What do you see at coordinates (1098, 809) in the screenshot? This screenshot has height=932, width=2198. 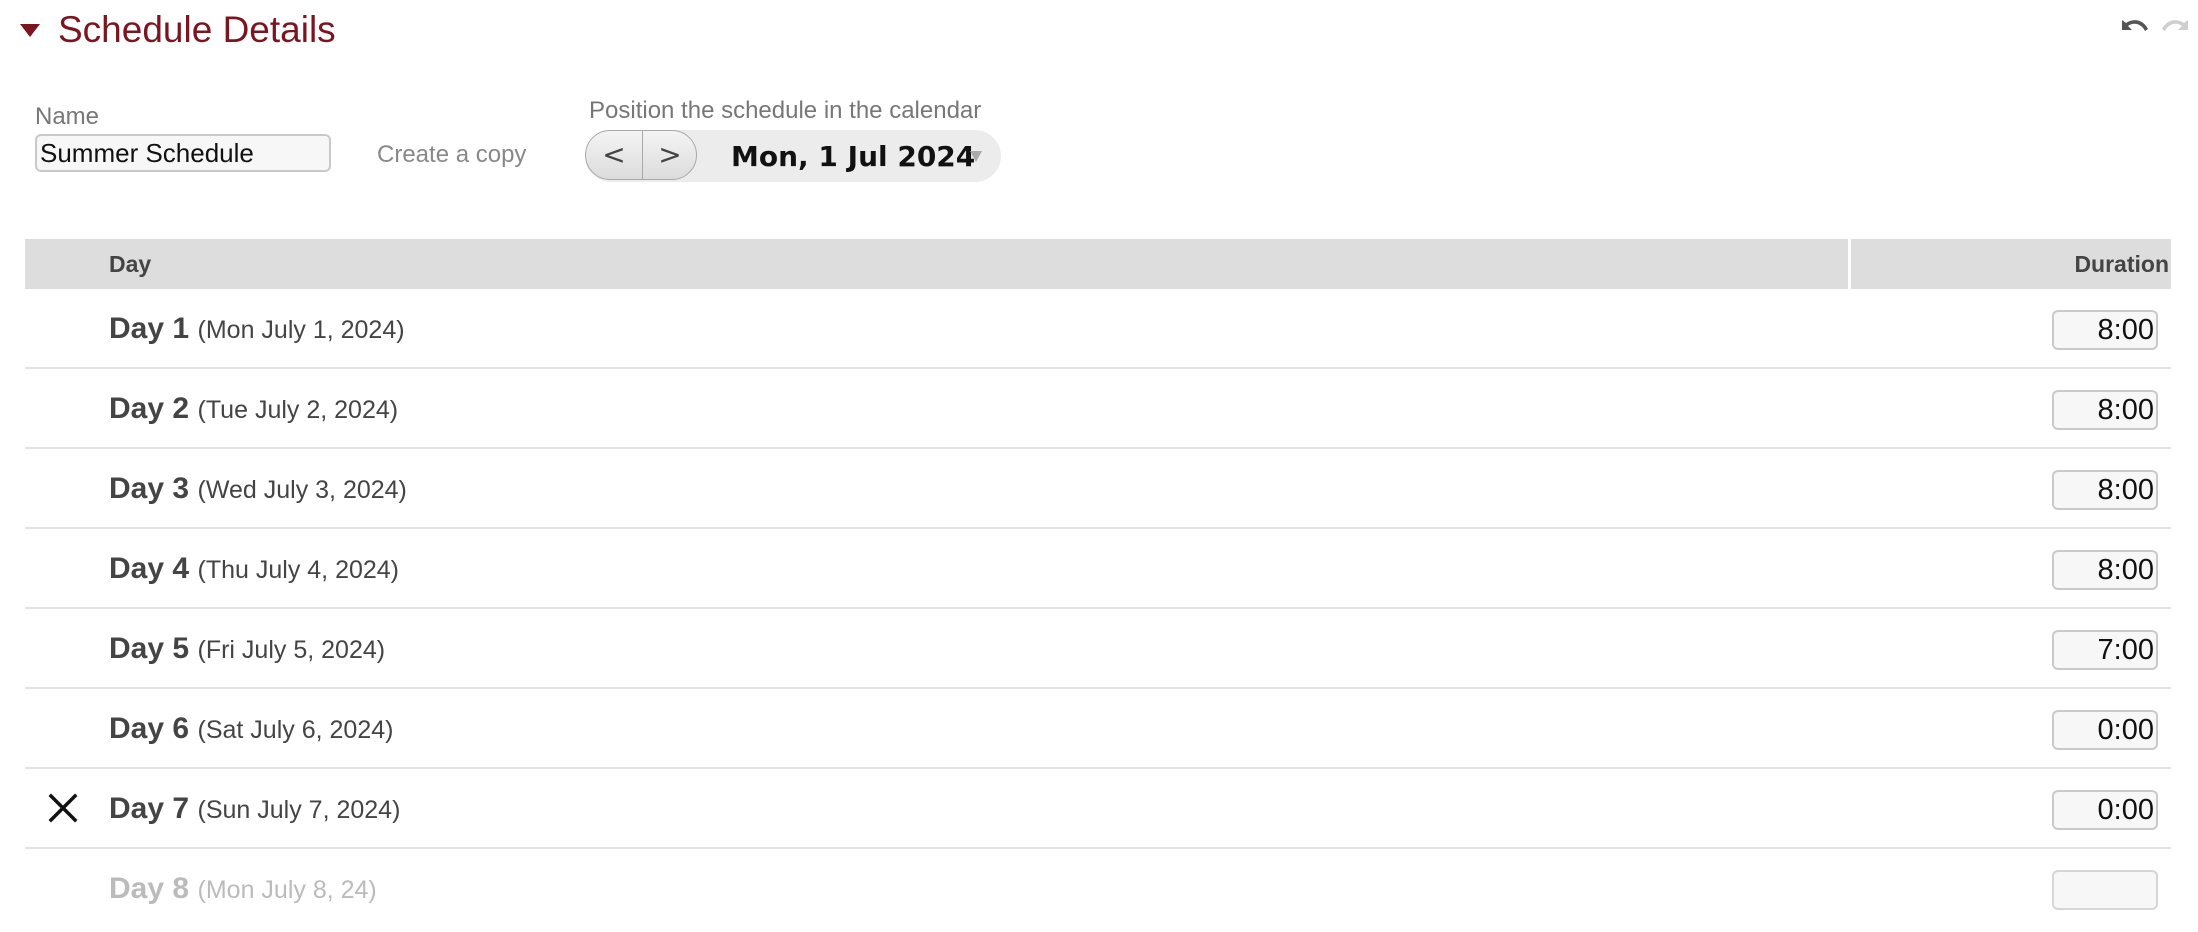 I see `table-row: Day 7 (Sun July 7, 2024)` at bounding box center [1098, 809].